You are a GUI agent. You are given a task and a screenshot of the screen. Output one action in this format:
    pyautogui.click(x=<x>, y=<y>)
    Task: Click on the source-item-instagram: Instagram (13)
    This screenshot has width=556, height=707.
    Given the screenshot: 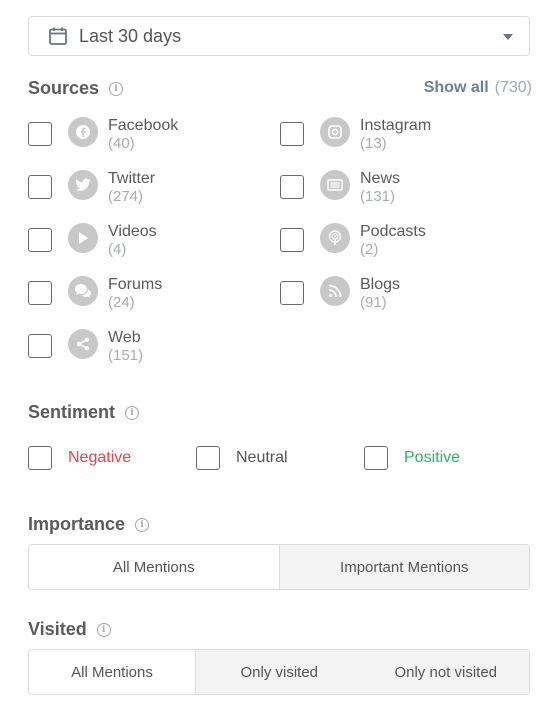 What is the action you would take?
    pyautogui.click(x=355, y=135)
    